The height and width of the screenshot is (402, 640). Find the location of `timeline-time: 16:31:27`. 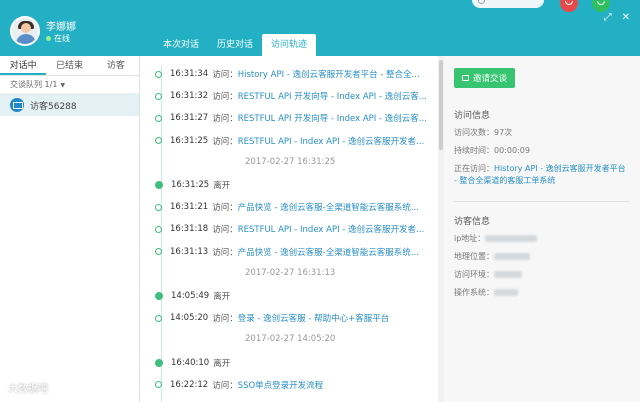

timeline-time: 16:31:27 is located at coordinates (189, 118).